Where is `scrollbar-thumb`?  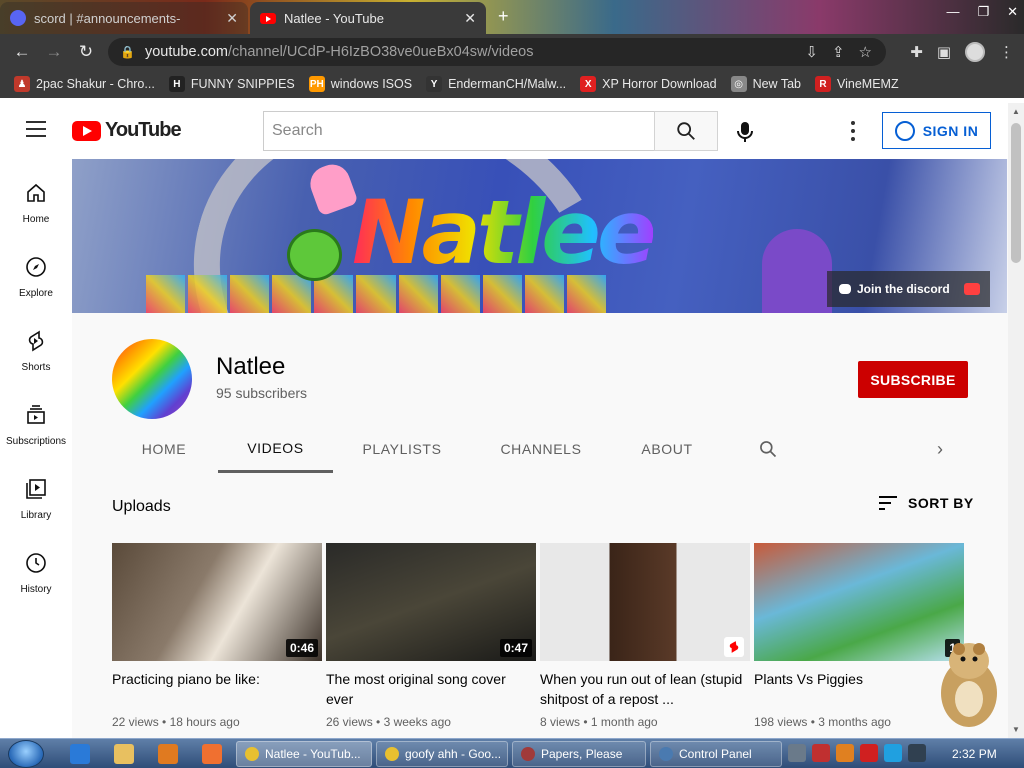 scrollbar-thumb is located at coordinates (1016, 193).